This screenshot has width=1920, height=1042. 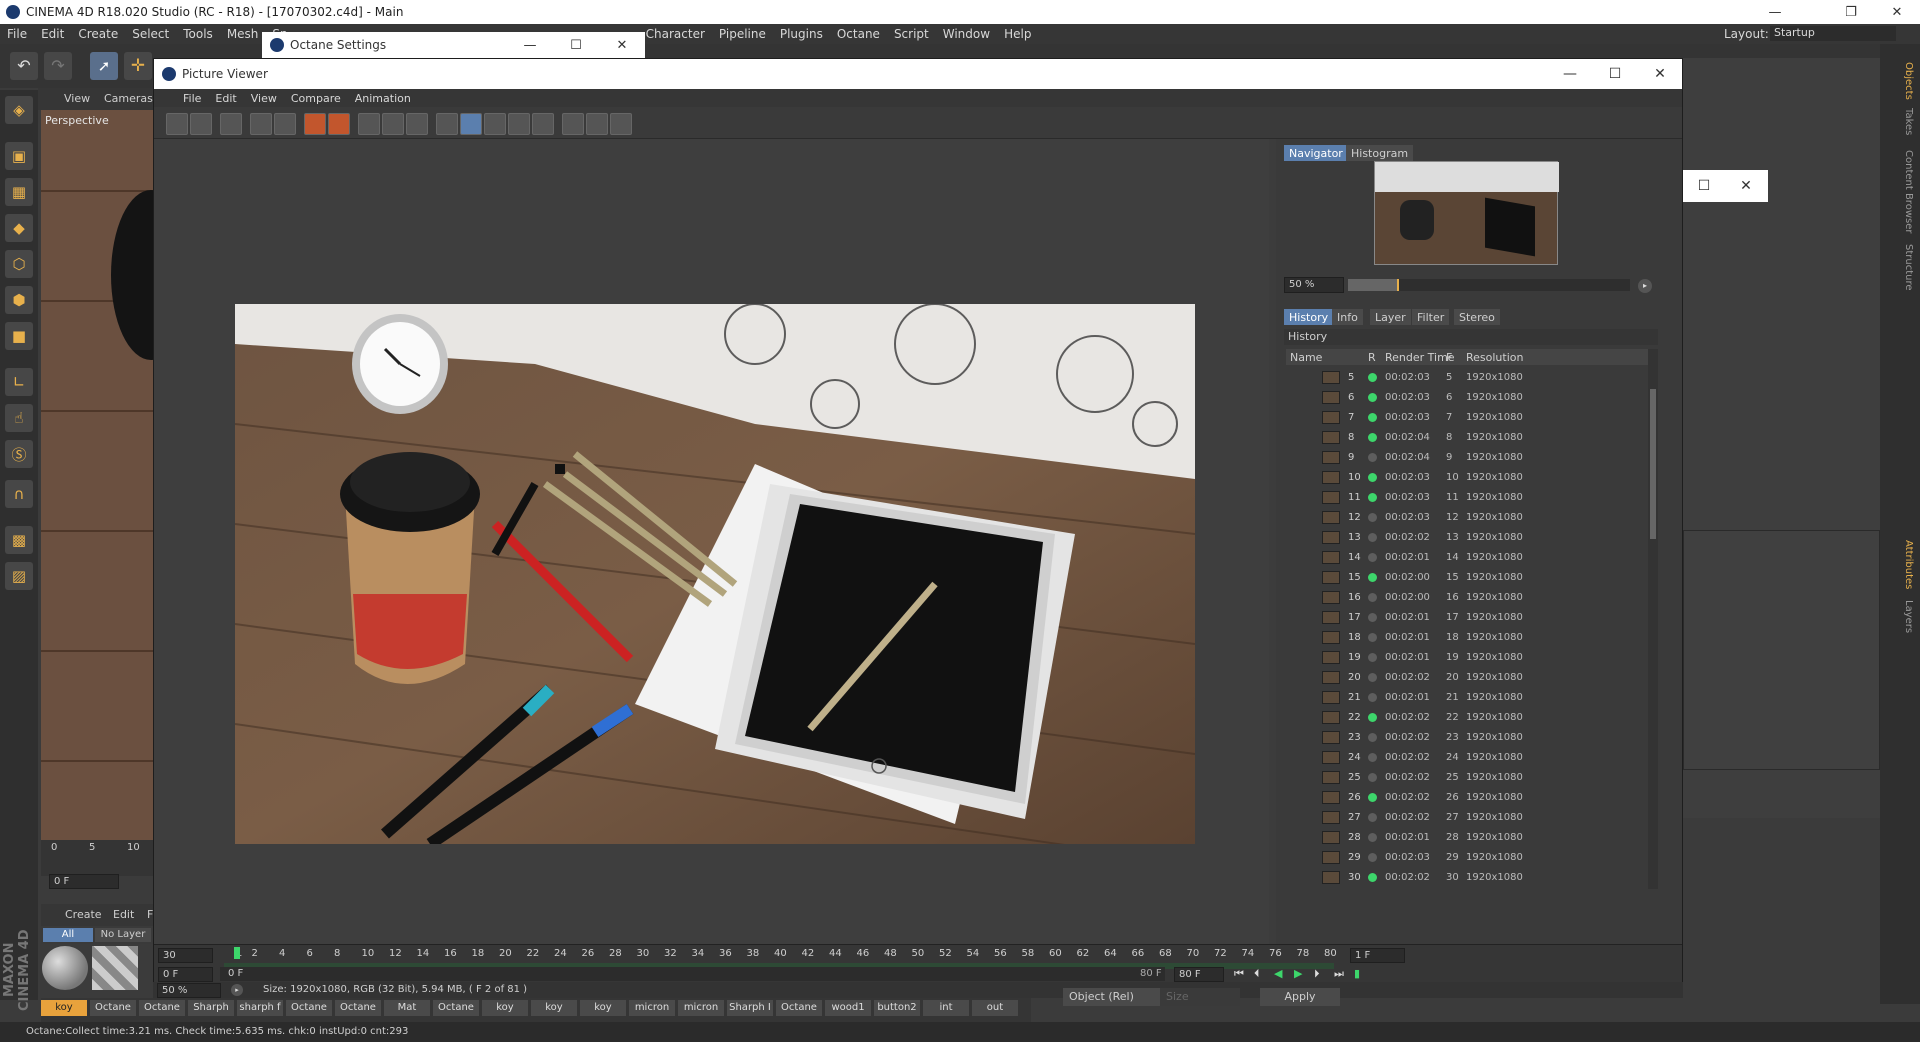 What do you see at coordinates (1466, 437) in the screenshot?
I see `history-row: 8 00:02:04 8 1920x1080` at bounding box center [1466, 437].